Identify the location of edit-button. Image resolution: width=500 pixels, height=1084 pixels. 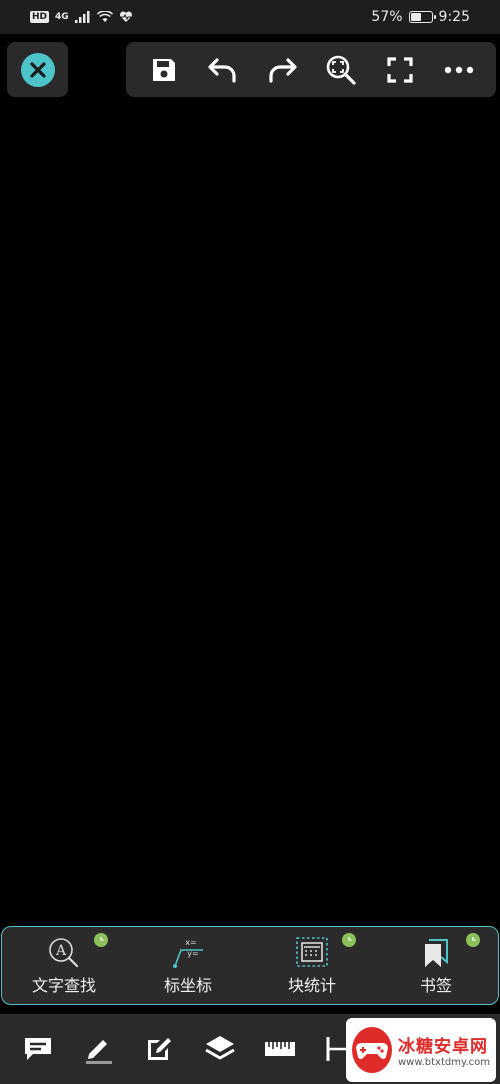
(159, 1049).